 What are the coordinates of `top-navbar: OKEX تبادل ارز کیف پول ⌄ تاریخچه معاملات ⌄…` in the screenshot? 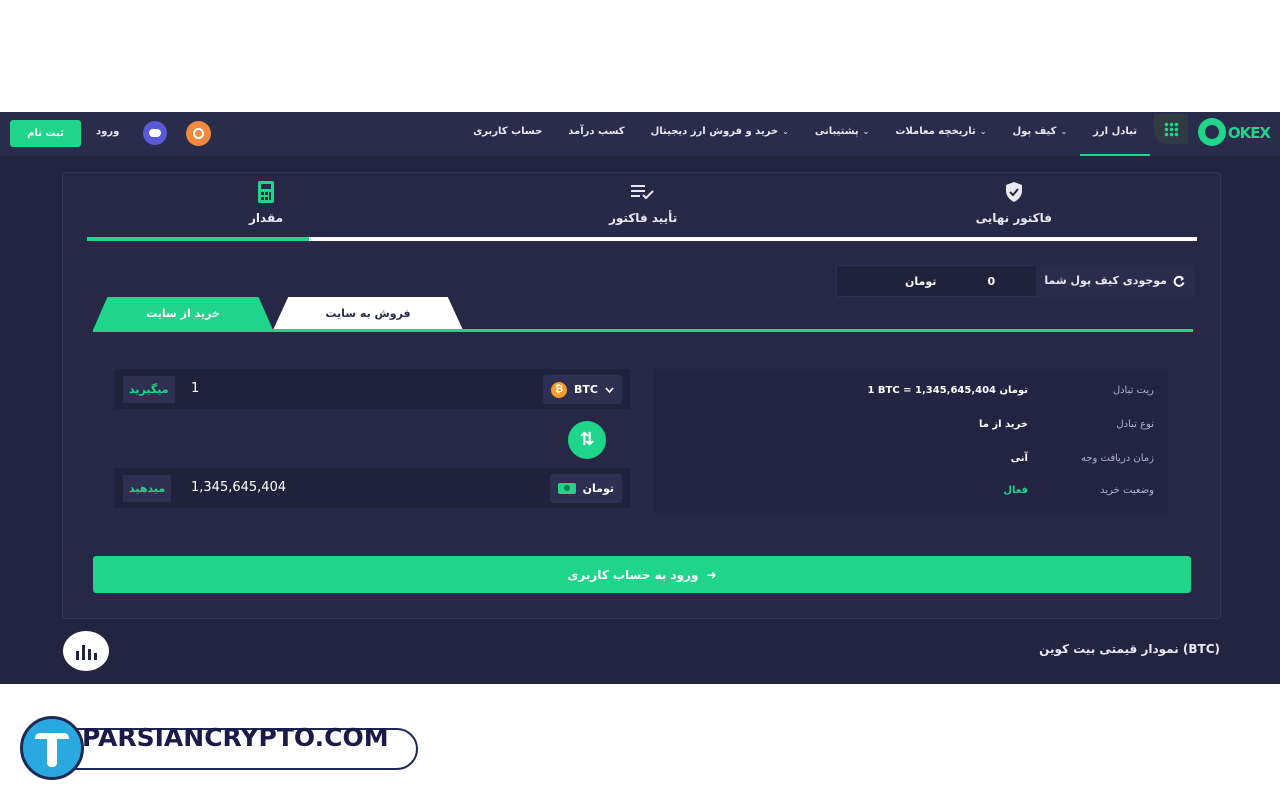 It's located at (640, 134).